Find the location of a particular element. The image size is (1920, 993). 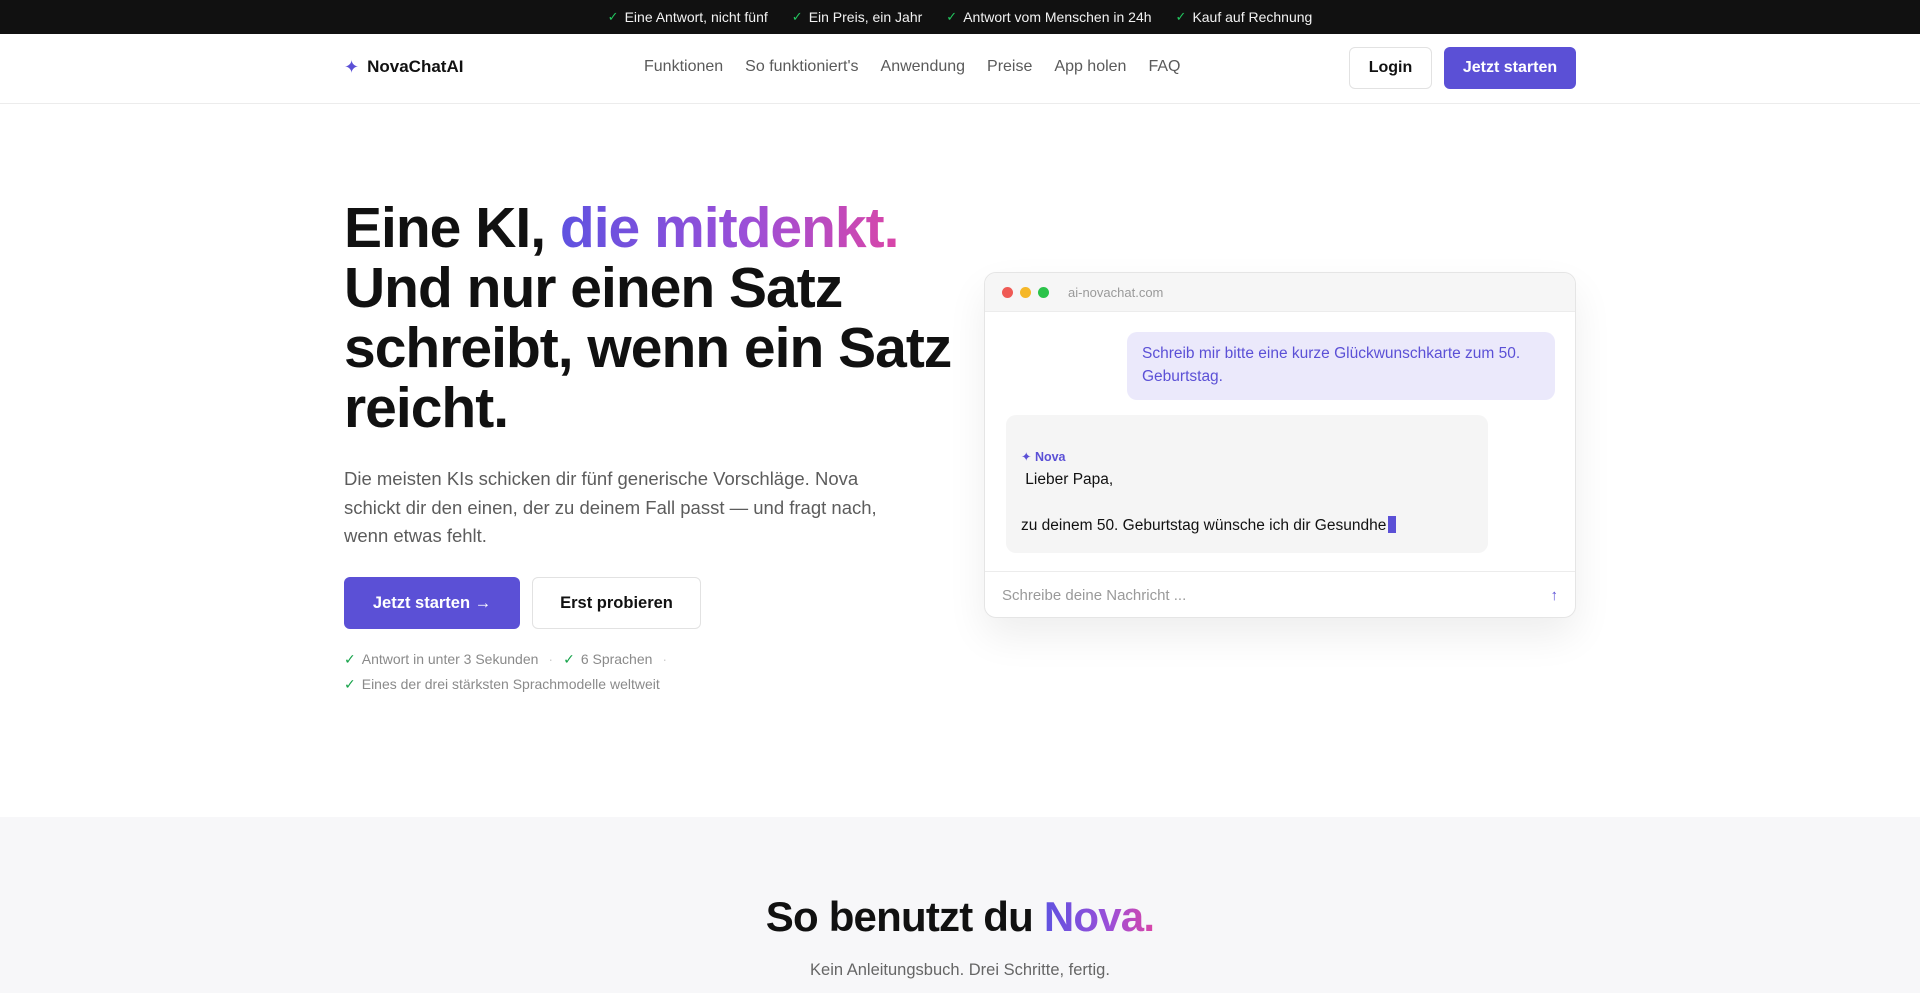

send-arrow-icon: ↑ is located at coordinates (1555, 595).